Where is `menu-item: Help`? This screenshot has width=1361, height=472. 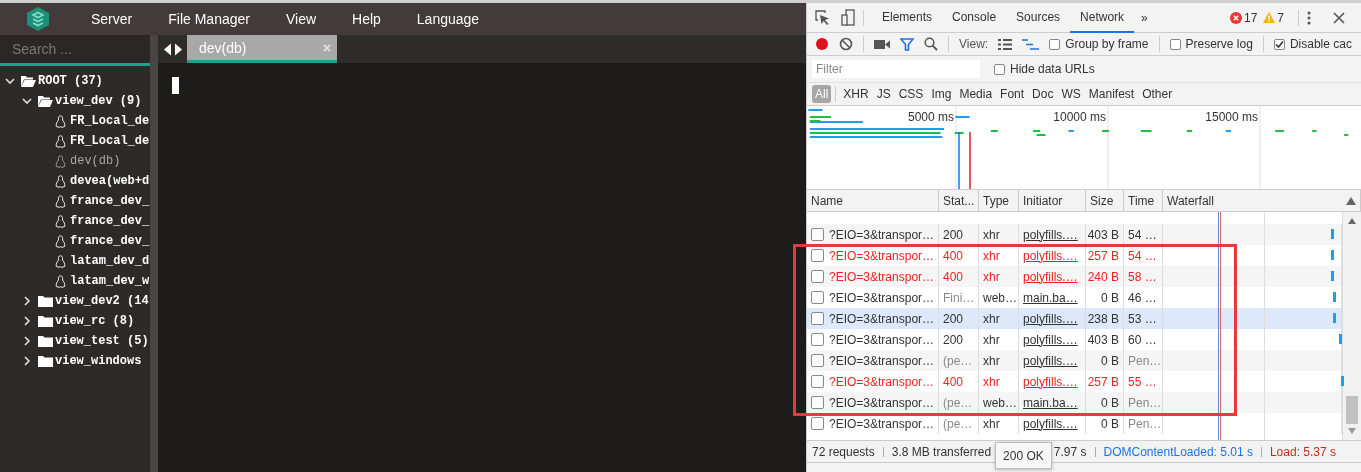
menu-item: Help is located at coordinates (366, 19).